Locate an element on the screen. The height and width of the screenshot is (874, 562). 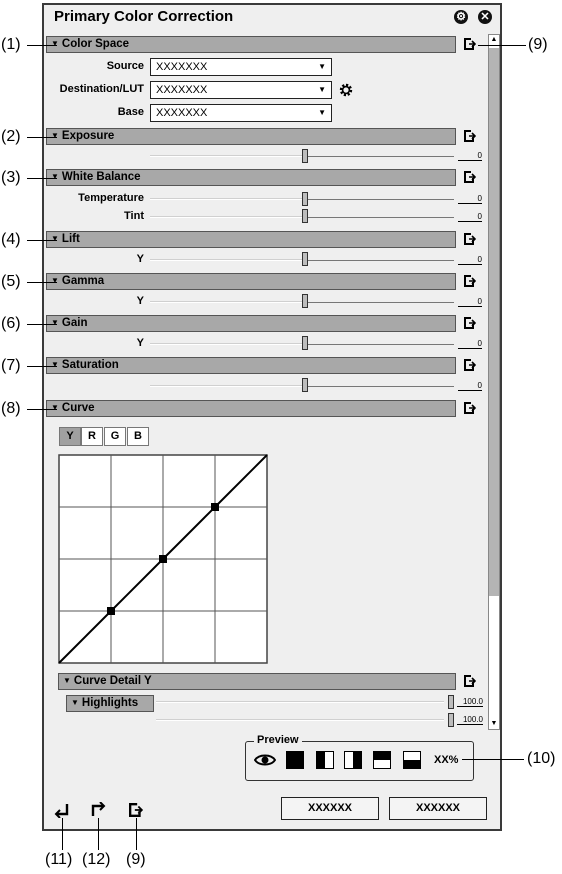
preview-full-button is located at coordinates (295, 760).